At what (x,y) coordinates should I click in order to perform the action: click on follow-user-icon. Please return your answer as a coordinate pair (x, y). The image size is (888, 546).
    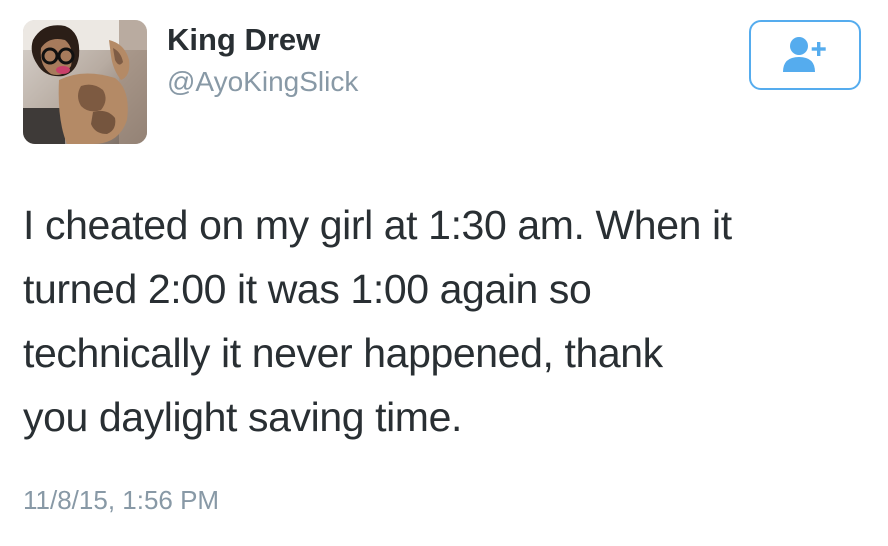
    Looking at the image, I should click on (804, 54).